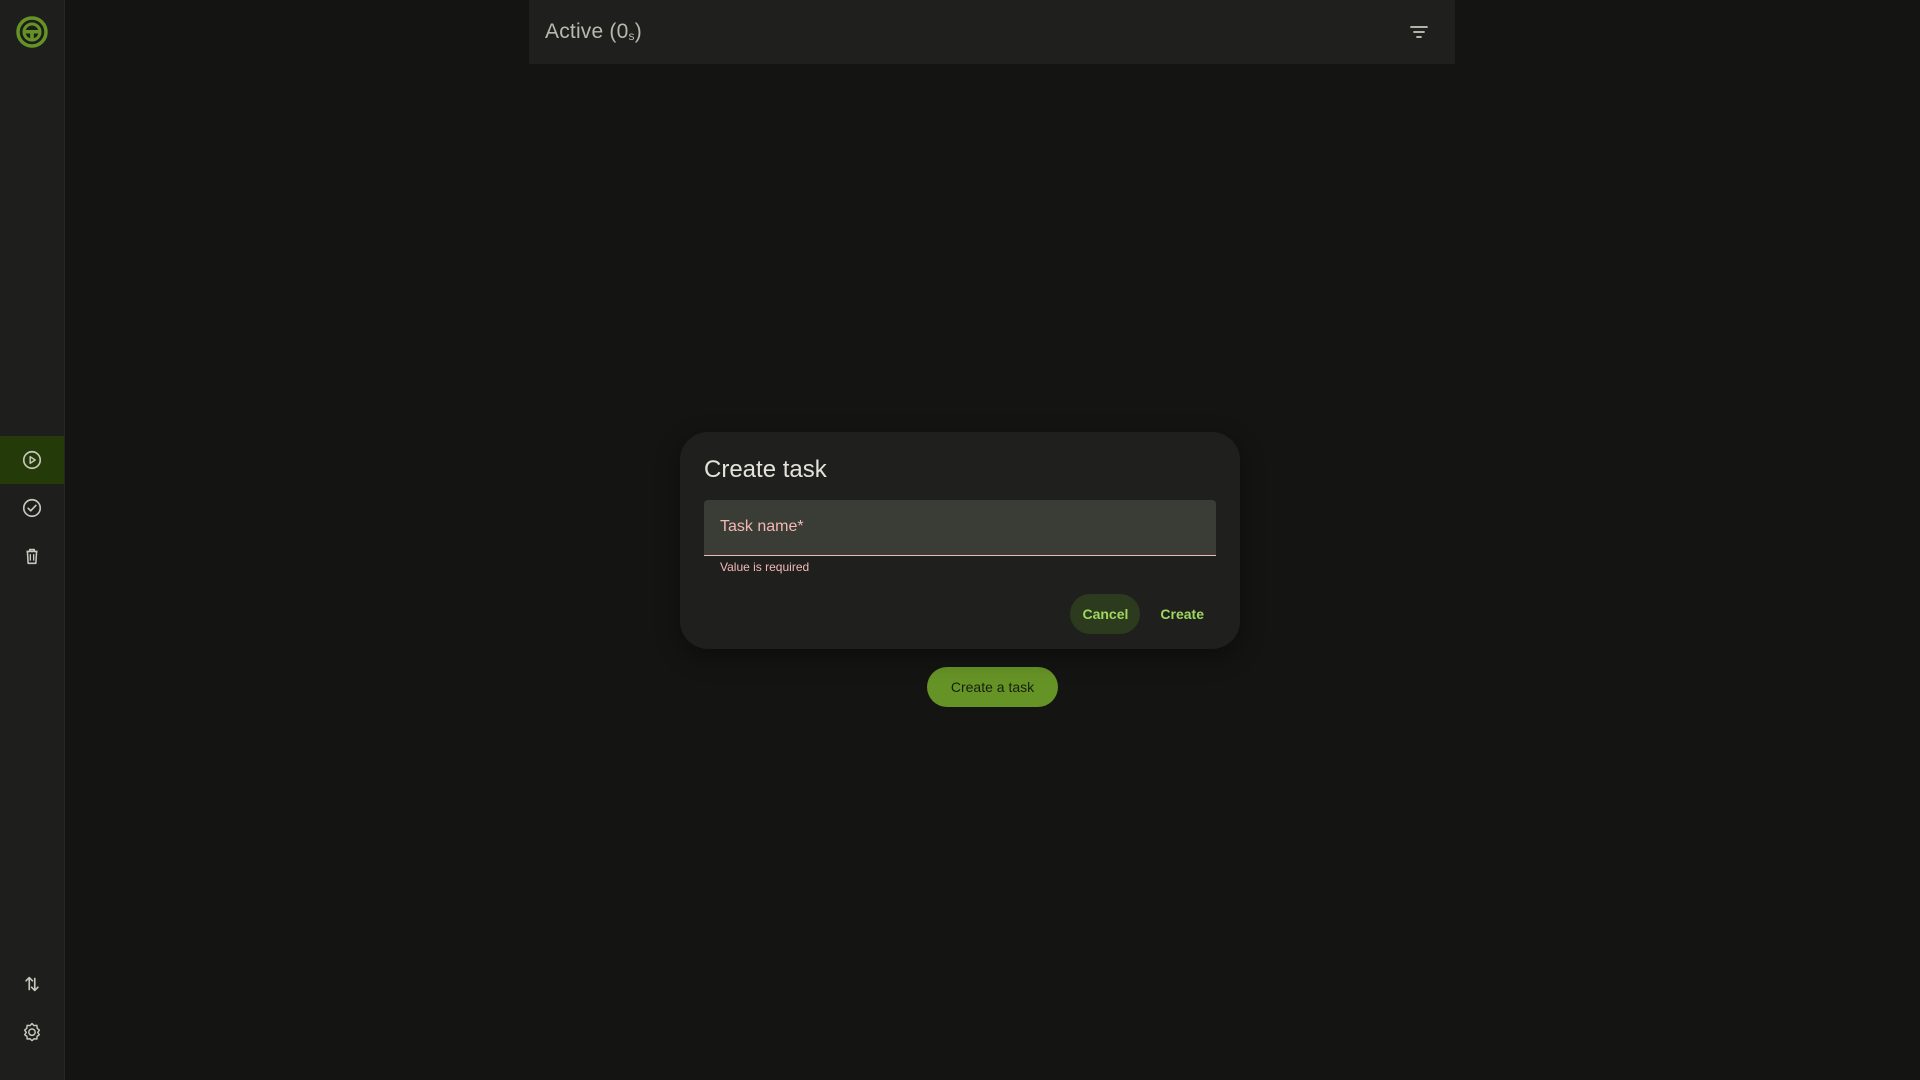 Image resolution: width=1920 pixels, height=1080 pixels. I want to click on app-logo, so click(32, 32).